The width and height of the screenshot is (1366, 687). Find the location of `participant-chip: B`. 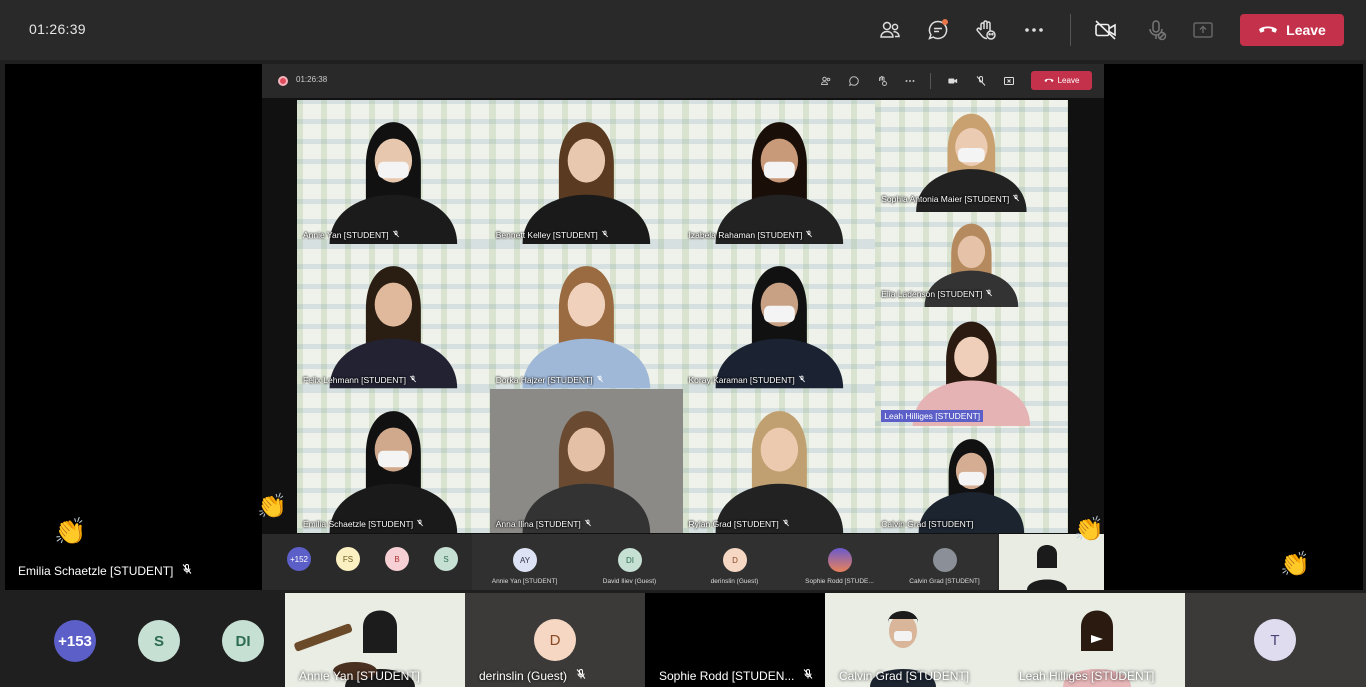

participant-chip: B is located at coordinates (397, 559).